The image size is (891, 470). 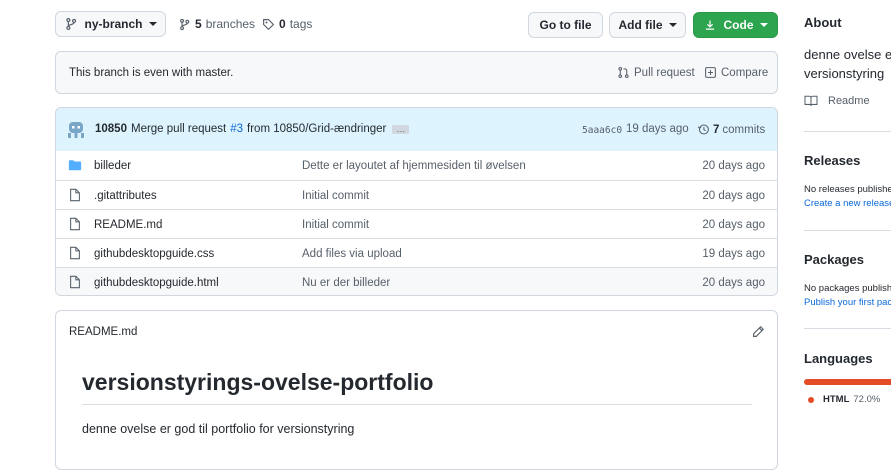 What do you see at coordinates (847, 54) in the screenshot?
I see `about-text-1: denne ovelse er` at bounding box center [847, 54].